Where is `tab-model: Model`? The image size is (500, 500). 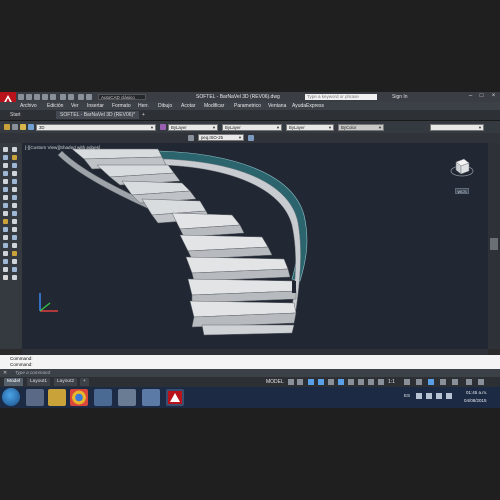 tab-model: Model is located at coordinates (14, 382).